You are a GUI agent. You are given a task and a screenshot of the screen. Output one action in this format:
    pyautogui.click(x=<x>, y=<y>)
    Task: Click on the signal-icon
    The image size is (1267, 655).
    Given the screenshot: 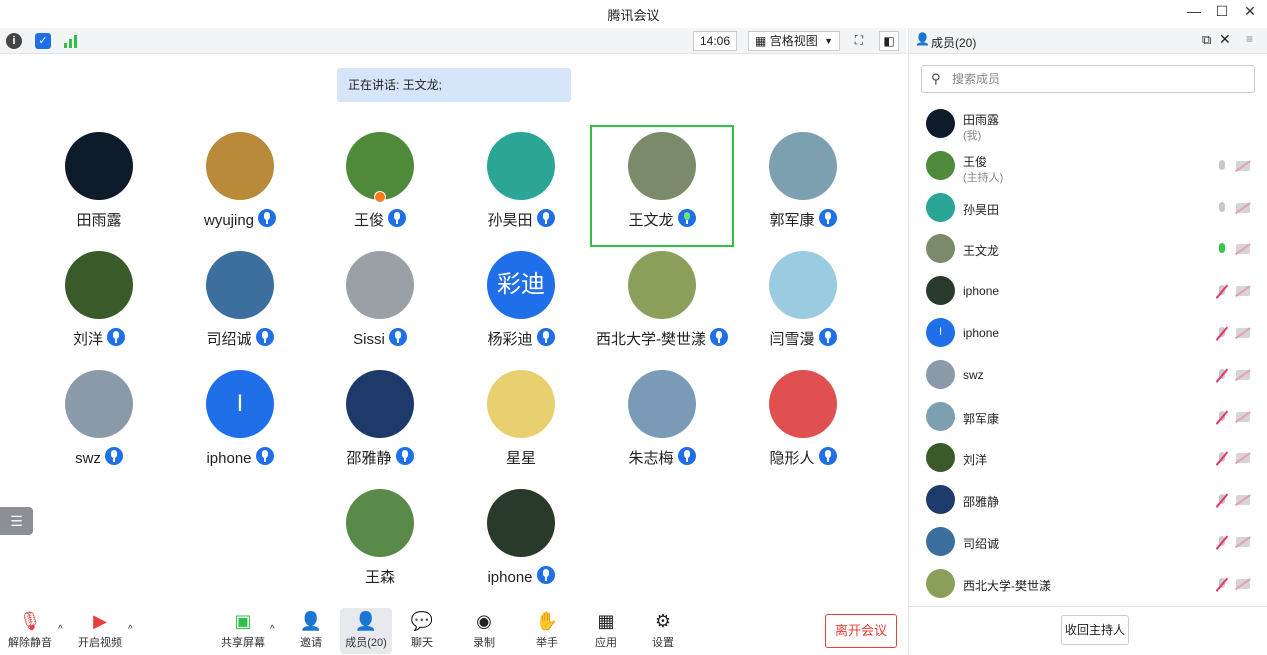 What is the action you would take?
    pyautogui.click(x=72, y=41)
    